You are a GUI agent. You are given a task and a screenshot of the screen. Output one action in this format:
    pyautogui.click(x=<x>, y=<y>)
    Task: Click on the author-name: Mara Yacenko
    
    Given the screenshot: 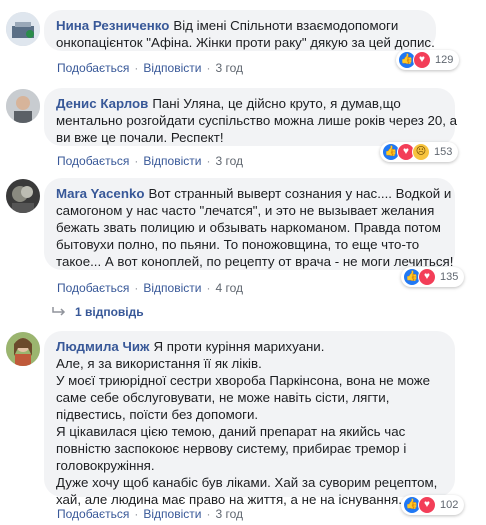 What is the action you would take?
    pyautogui.click(x=100, y=193)
    